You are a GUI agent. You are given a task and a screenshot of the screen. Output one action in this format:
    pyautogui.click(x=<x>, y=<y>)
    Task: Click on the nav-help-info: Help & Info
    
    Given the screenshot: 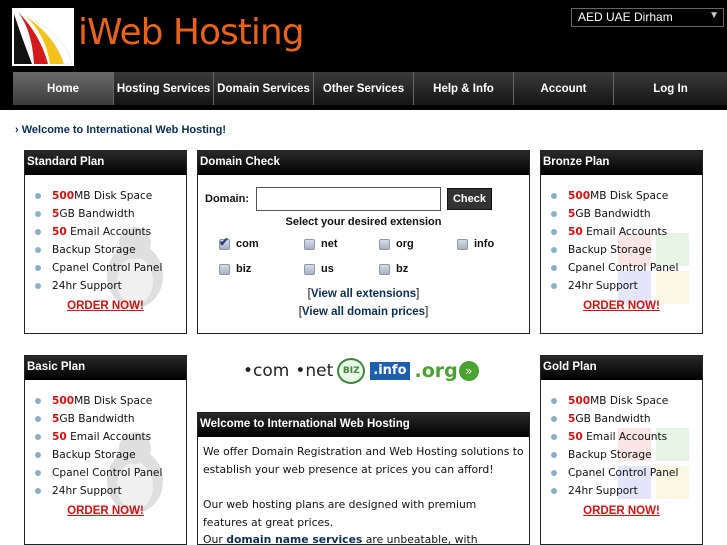 What is the action you would take?
    pyautogui.click(x=464, y=88)
    